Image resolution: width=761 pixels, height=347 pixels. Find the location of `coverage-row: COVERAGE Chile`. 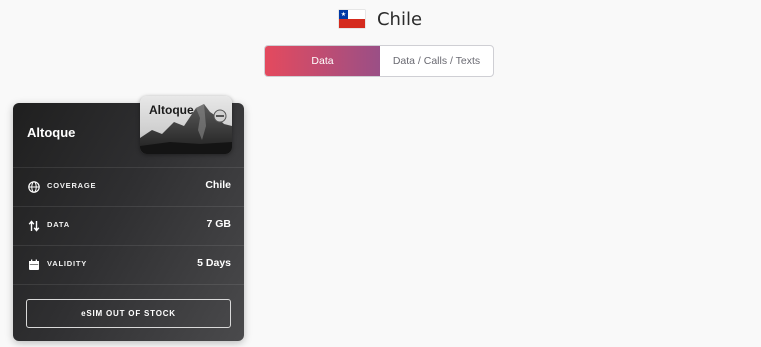

coverage-row: COVERAGE Chile is located at coordinates (128, 186).